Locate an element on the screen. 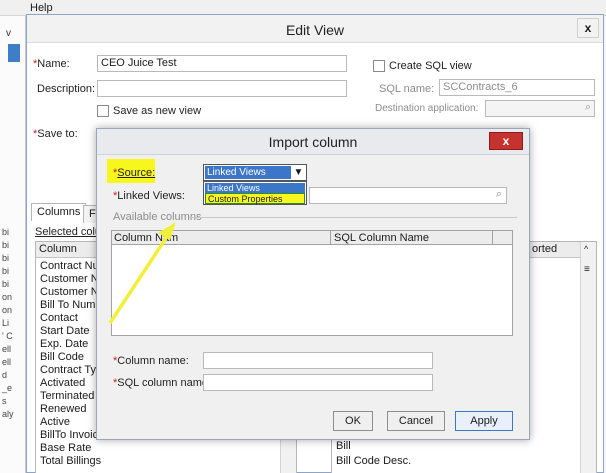 The width and height of the screenshot is (606, 473). name-label: *Name: is located at coordinates (51, 64).